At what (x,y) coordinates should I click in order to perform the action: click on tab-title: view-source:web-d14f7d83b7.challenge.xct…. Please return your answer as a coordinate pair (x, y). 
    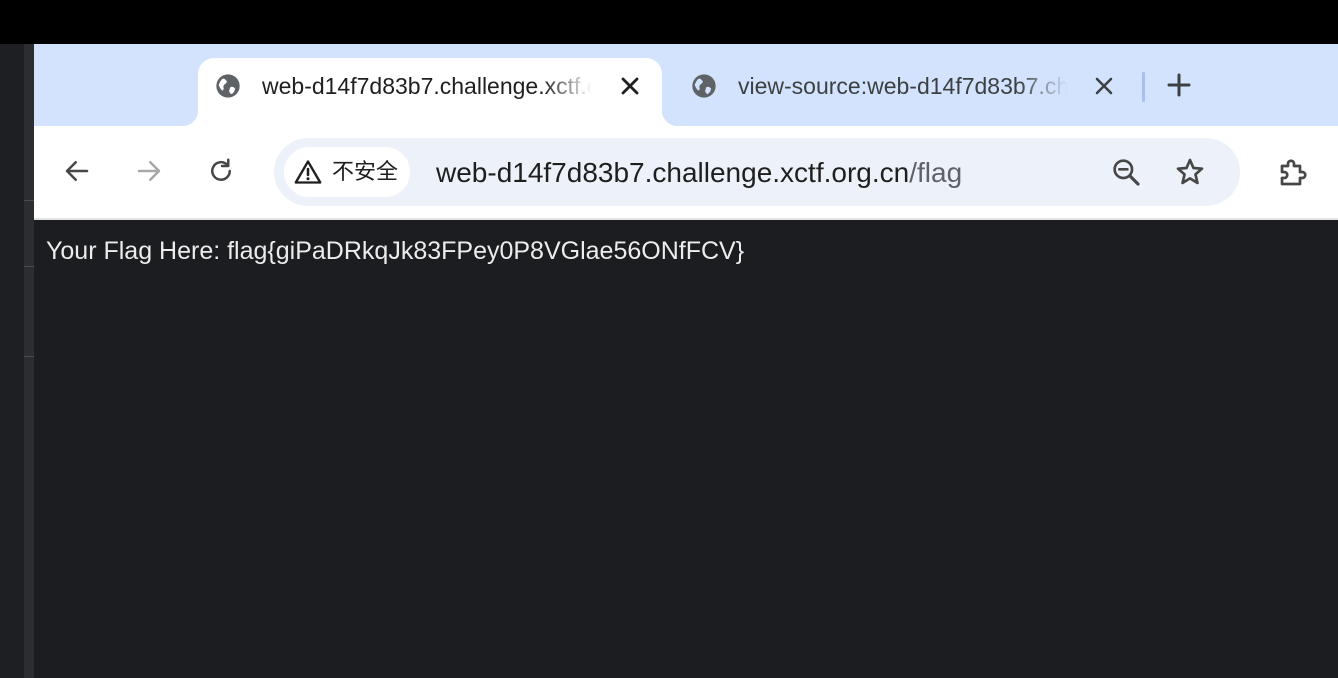
    Looking at the image, I should click on (903, 86).